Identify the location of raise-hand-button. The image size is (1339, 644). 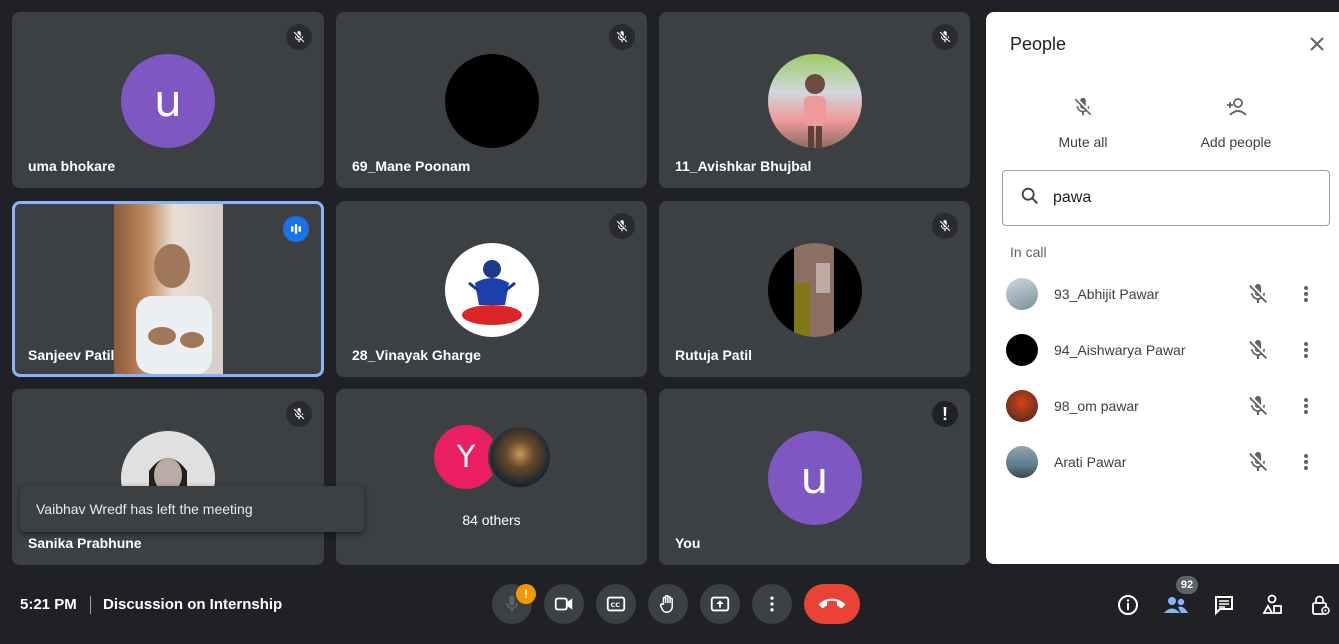
(668, 604).